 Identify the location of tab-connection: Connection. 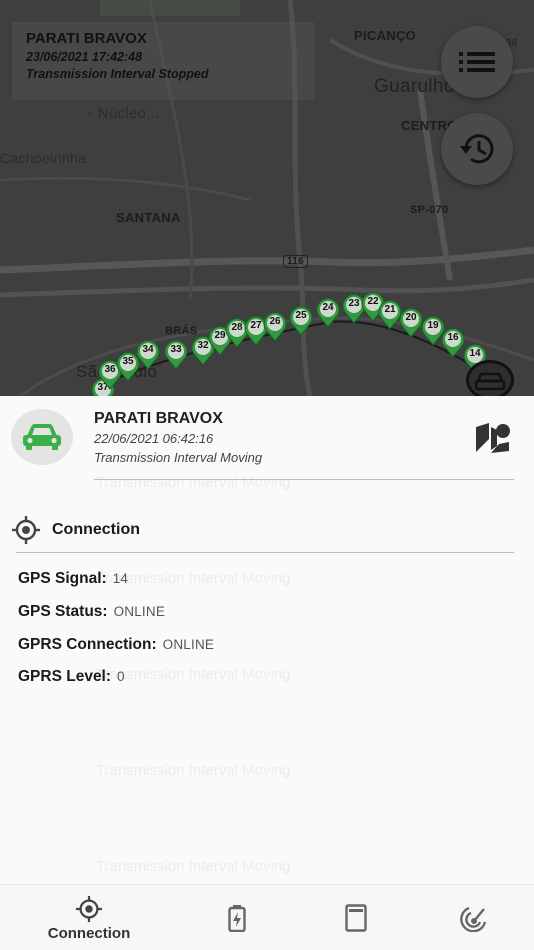
(89, 917).